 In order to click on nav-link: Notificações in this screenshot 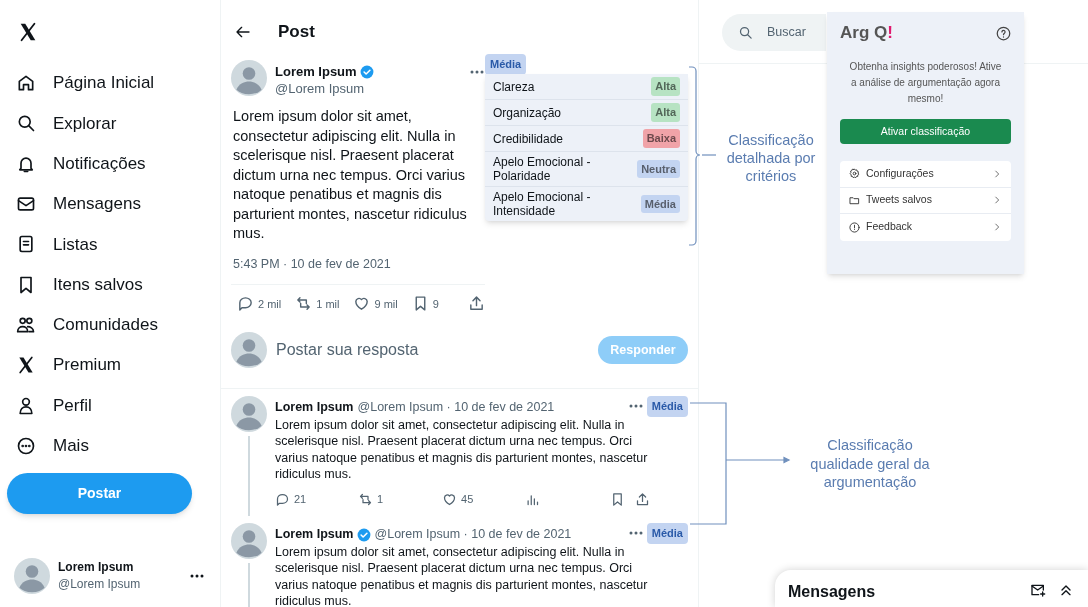, I will do `click(99, 164)`.